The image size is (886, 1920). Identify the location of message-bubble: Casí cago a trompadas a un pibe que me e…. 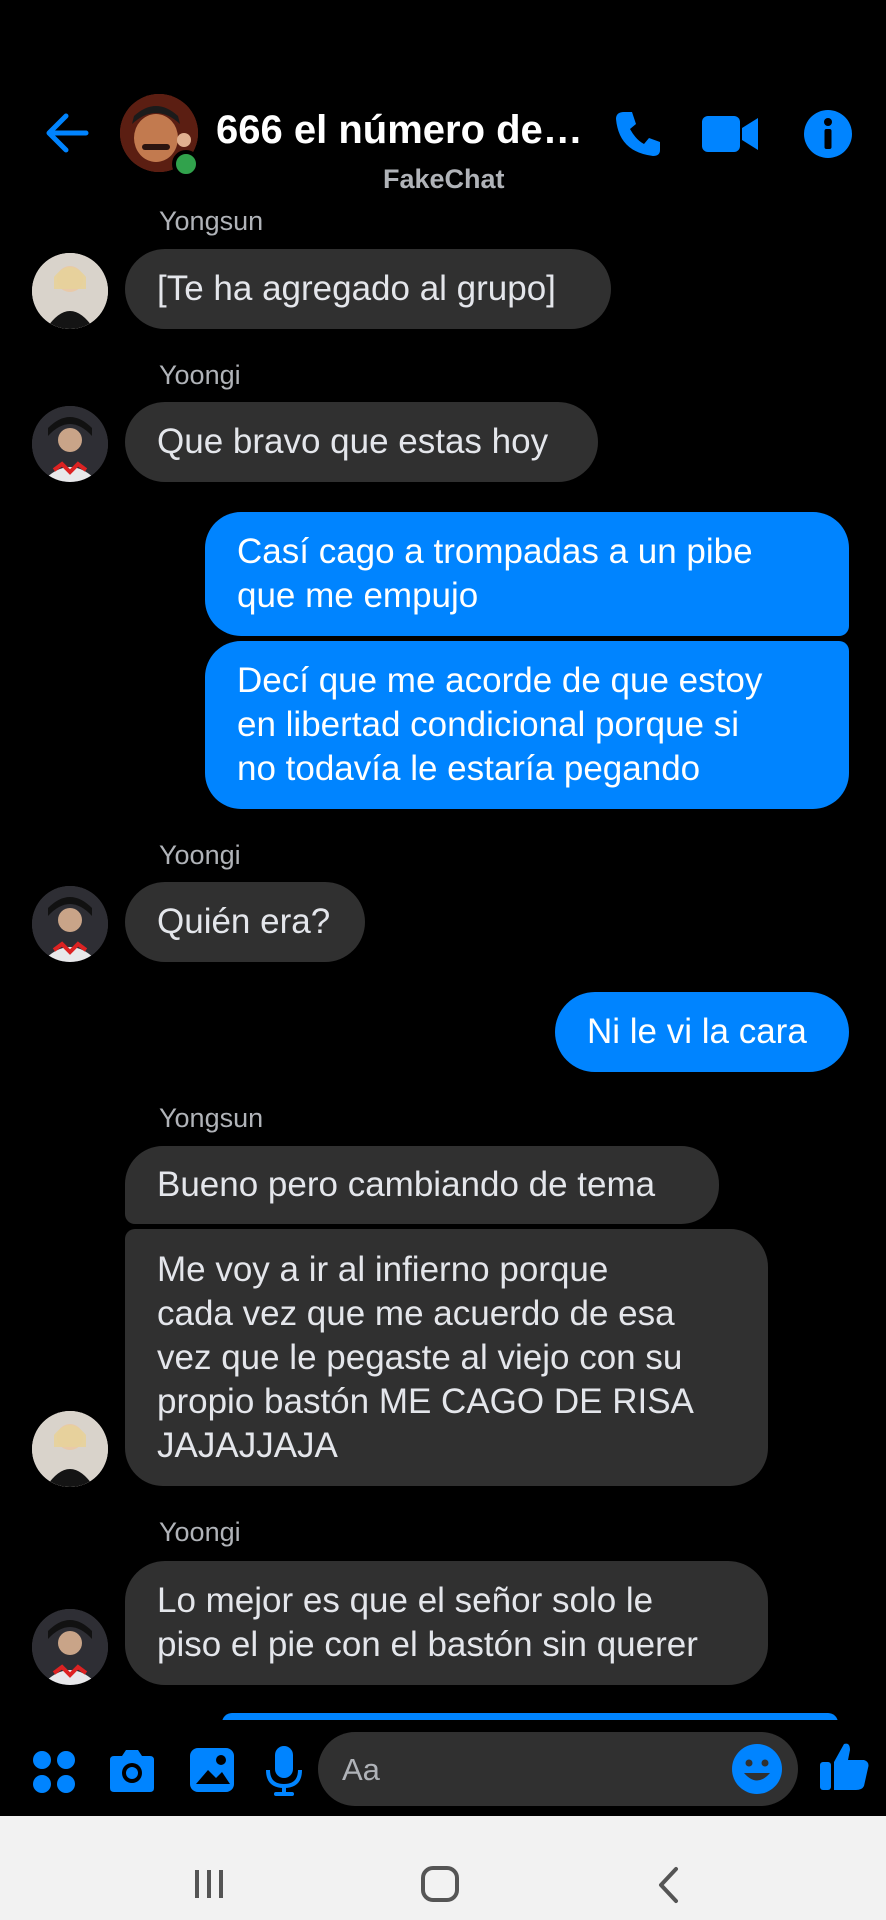
(527, 574).